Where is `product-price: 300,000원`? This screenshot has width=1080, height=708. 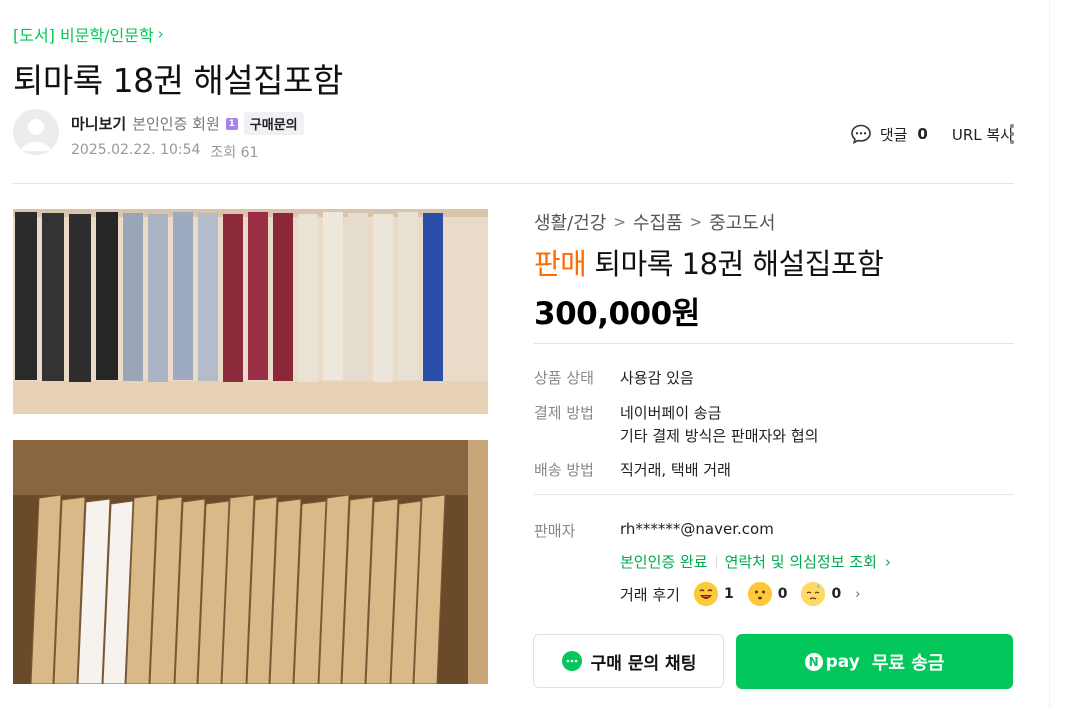
product-price: 300,000원 is located at coordinates (617, 314).